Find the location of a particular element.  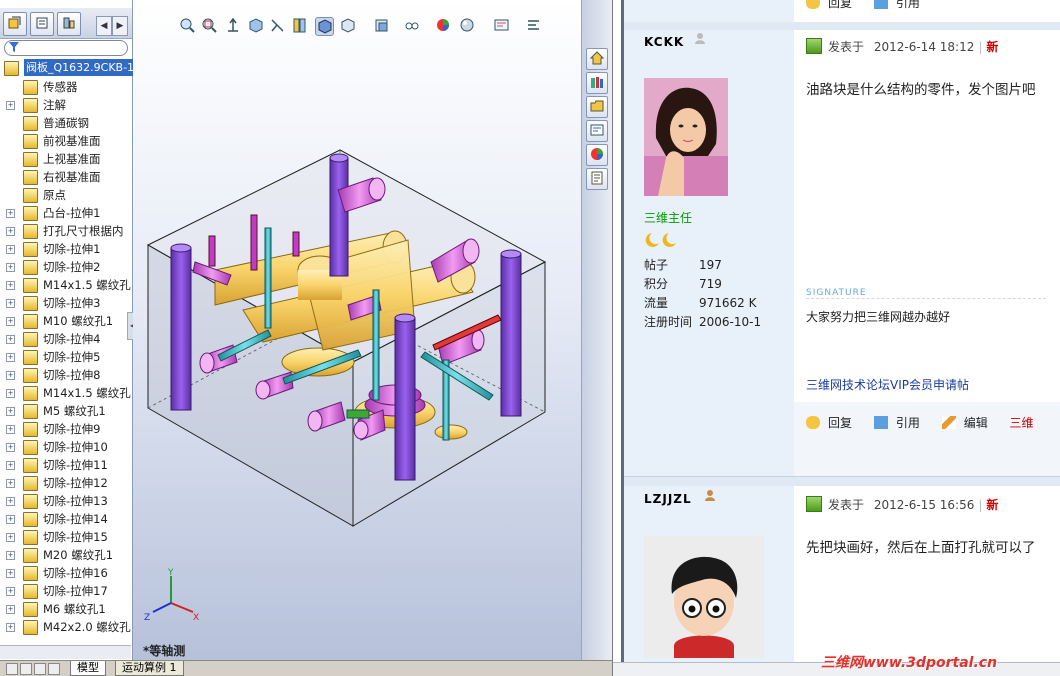

tree-item: 原点 is located at coordinates (65, 195).